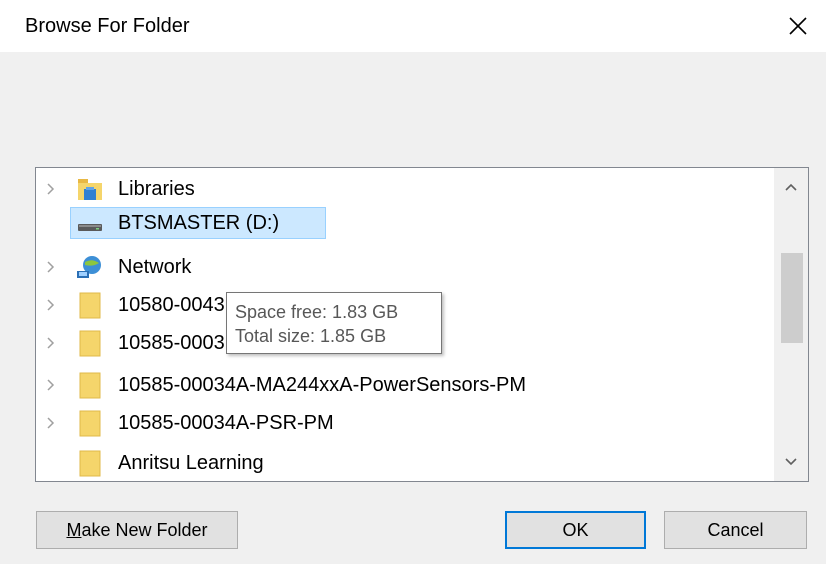 Image resolution: width=826 pixels, height=564 pixels. Describe the element at coordinates (90, 223) in the screenshot. I see `drive-icon` at that location.